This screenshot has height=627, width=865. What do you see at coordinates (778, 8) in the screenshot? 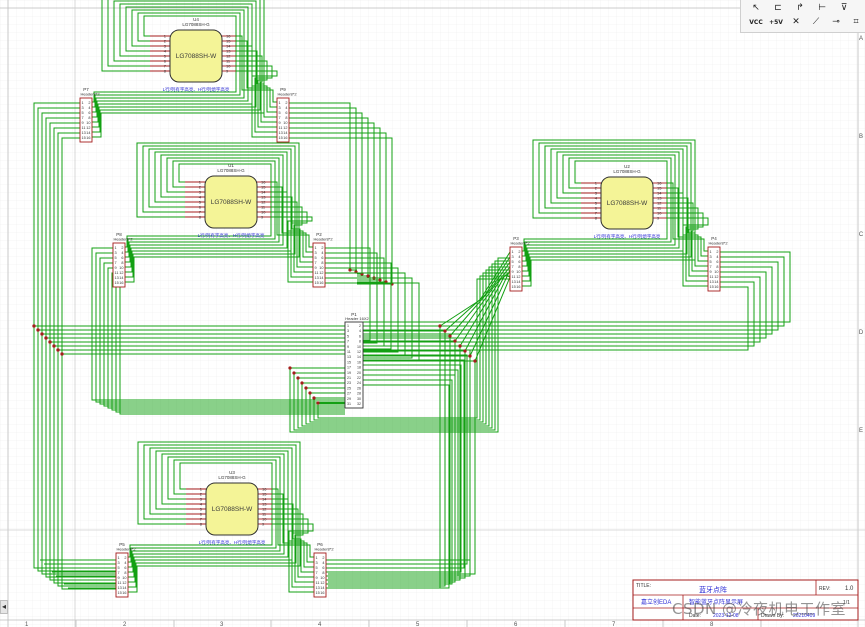
I see `port-icon: ⊏` at bounding box center [778, 8].